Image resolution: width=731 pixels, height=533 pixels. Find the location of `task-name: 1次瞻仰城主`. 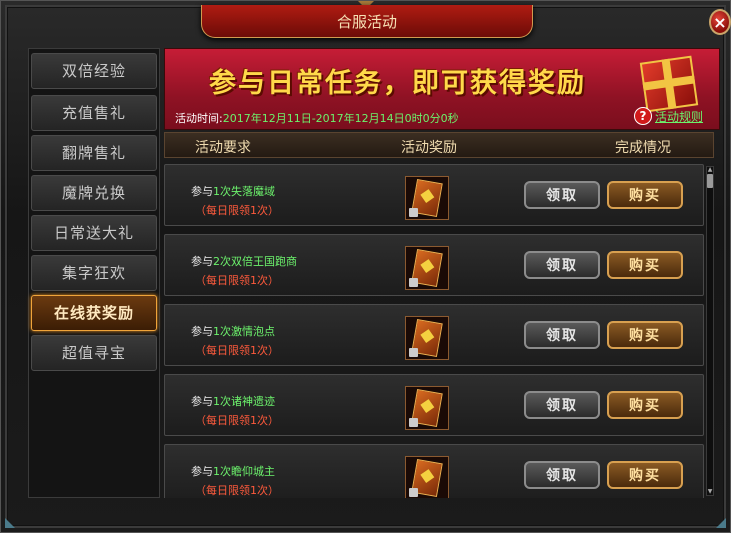

task-name: 1次瞻仰城主 is located at coordinates (244, 471).